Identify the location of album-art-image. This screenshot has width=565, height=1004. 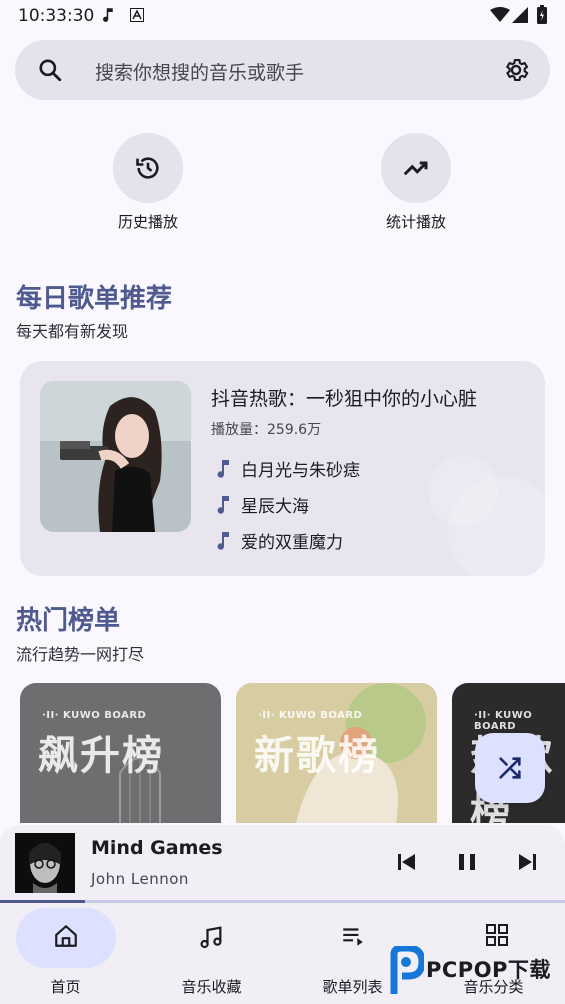
(45, 863).